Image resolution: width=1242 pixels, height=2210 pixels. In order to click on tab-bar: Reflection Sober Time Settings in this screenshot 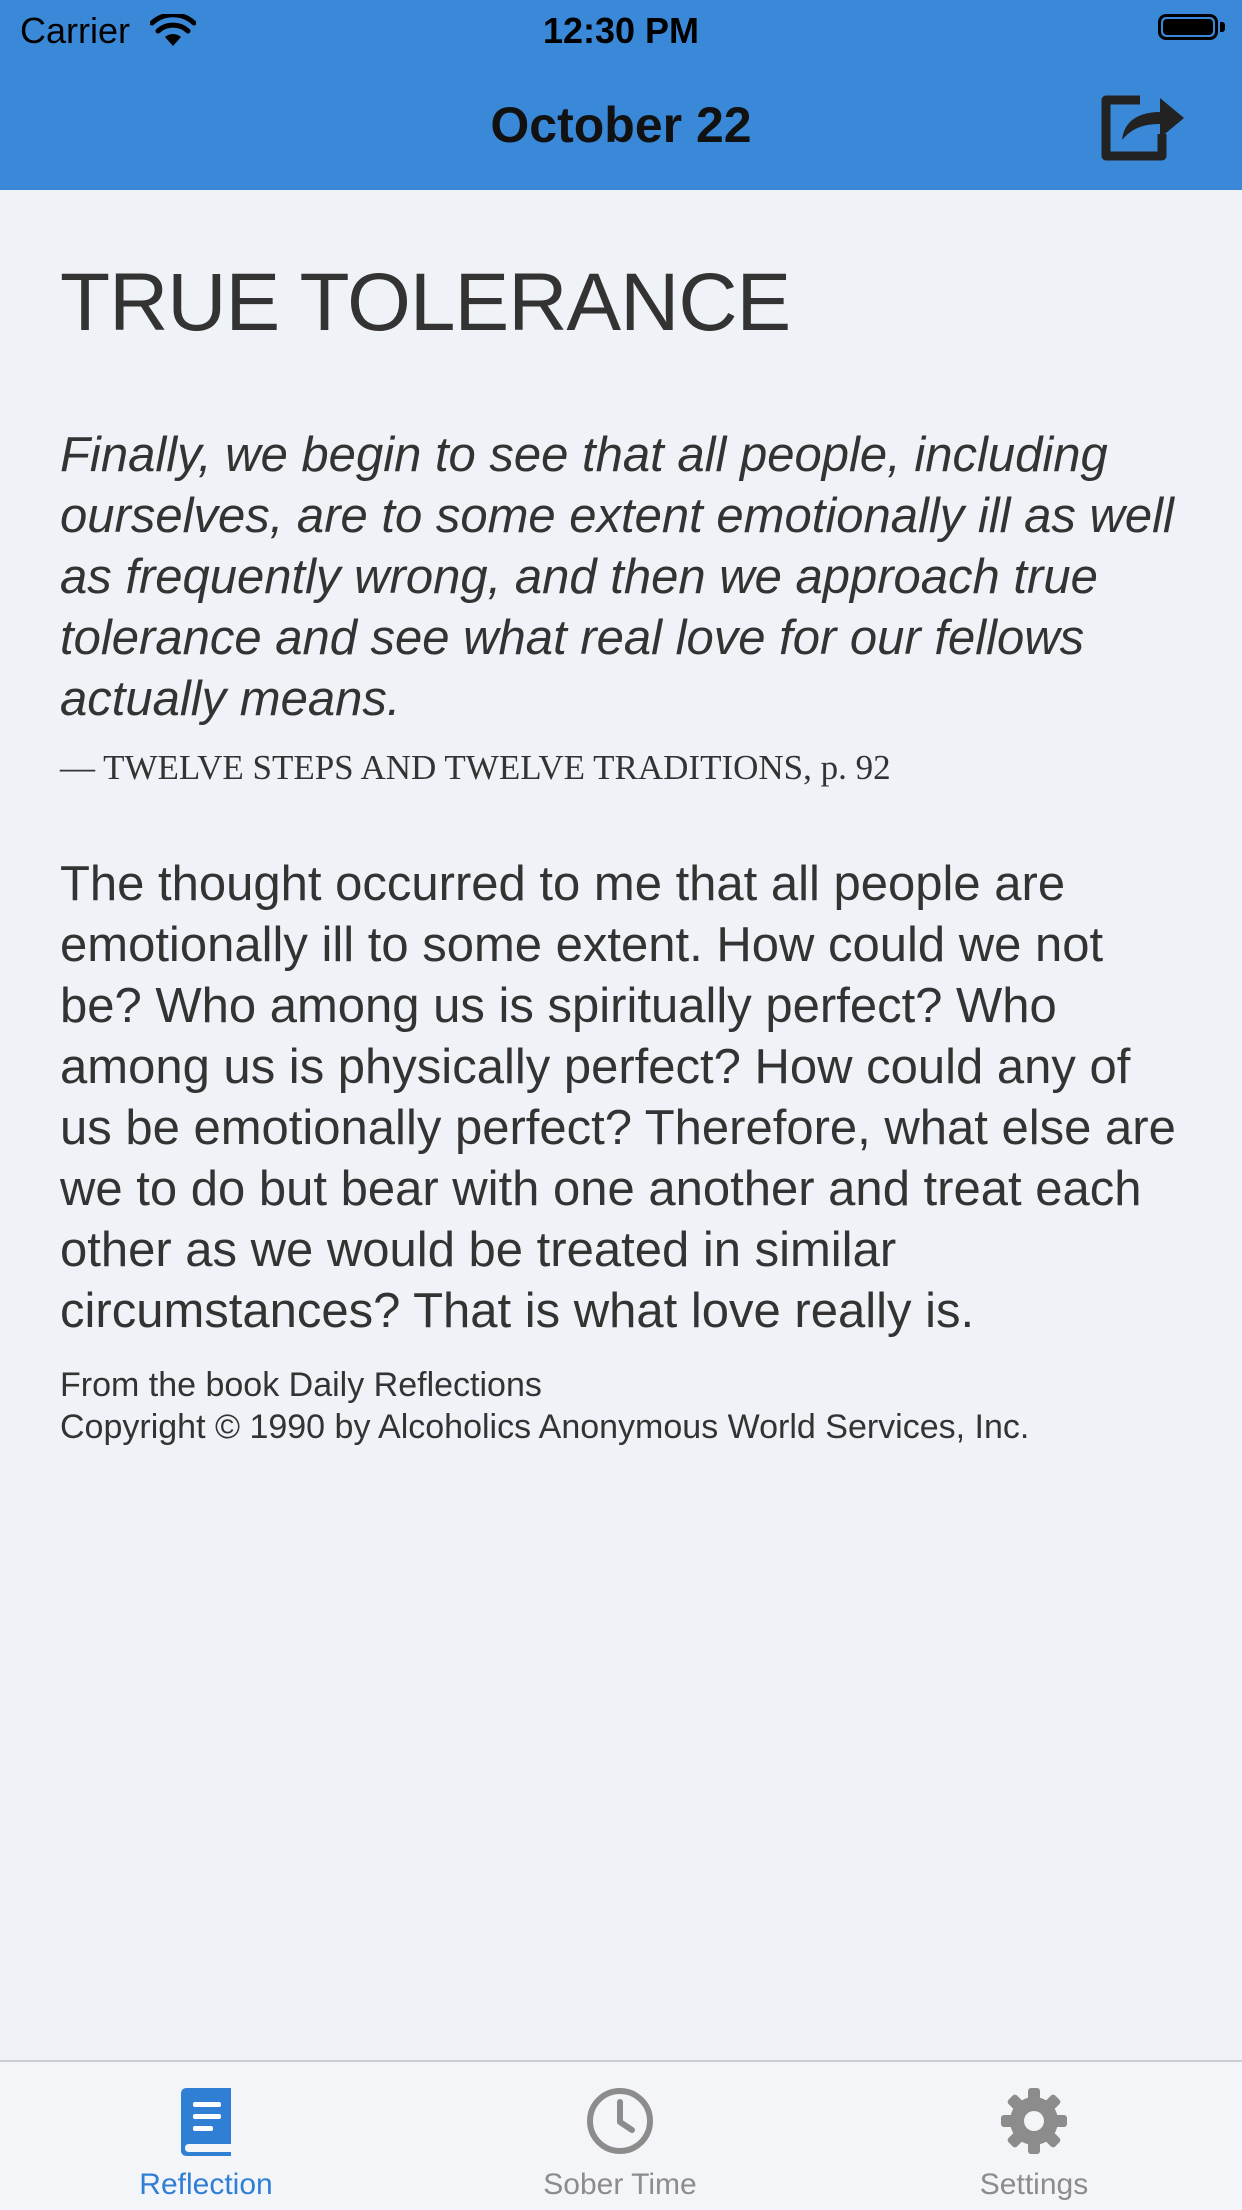, I will do `click(621, 2135)`.